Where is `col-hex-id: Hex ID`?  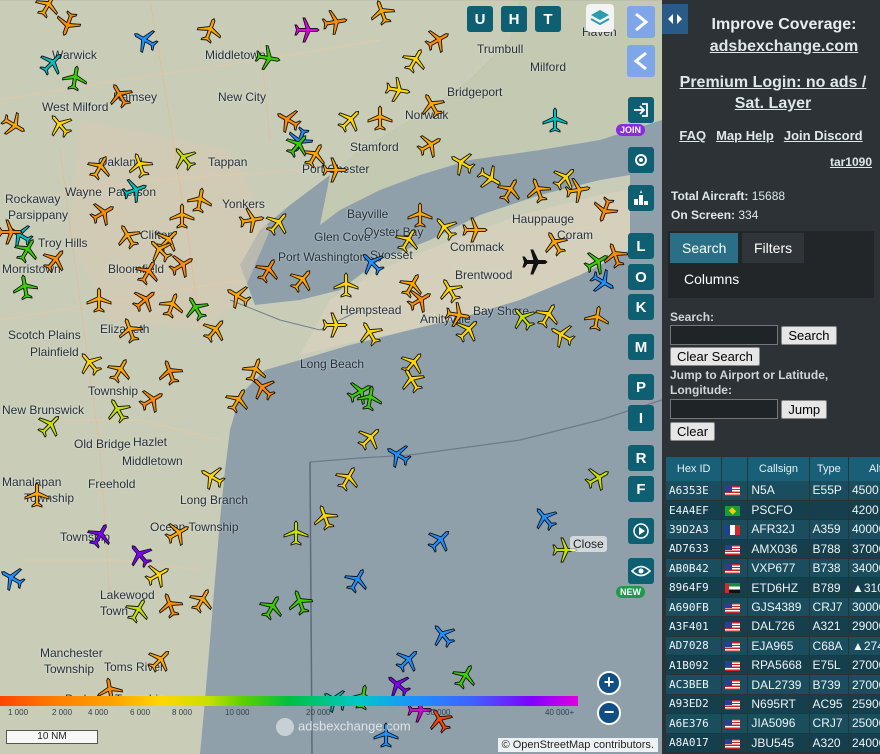 col-hex-id: Hex ID is located at coordinates (694, 469).